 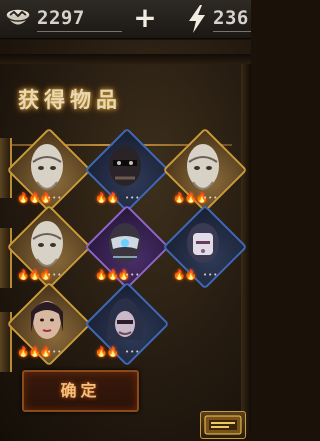 I want to click on coin-value: 2297, so click(x=61, y=18).